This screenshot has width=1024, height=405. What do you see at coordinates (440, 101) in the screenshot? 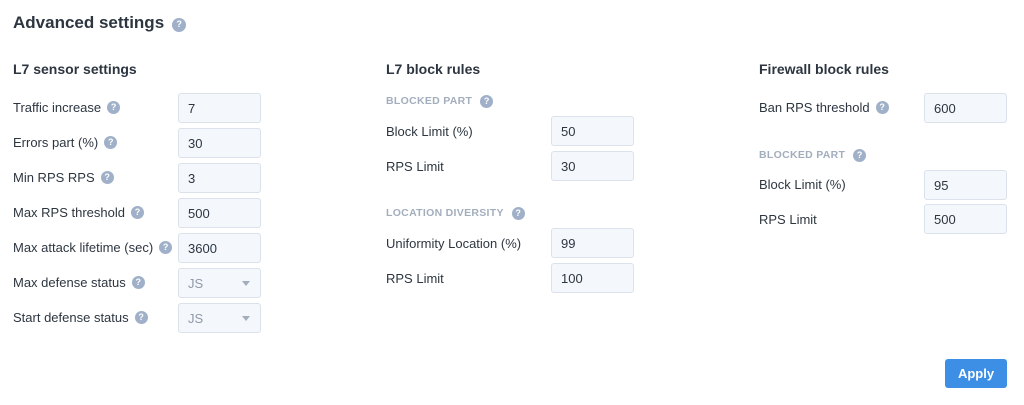
I see `blocked-part-heading: BLOCKED PART ?` at bounding box center [440, 101].